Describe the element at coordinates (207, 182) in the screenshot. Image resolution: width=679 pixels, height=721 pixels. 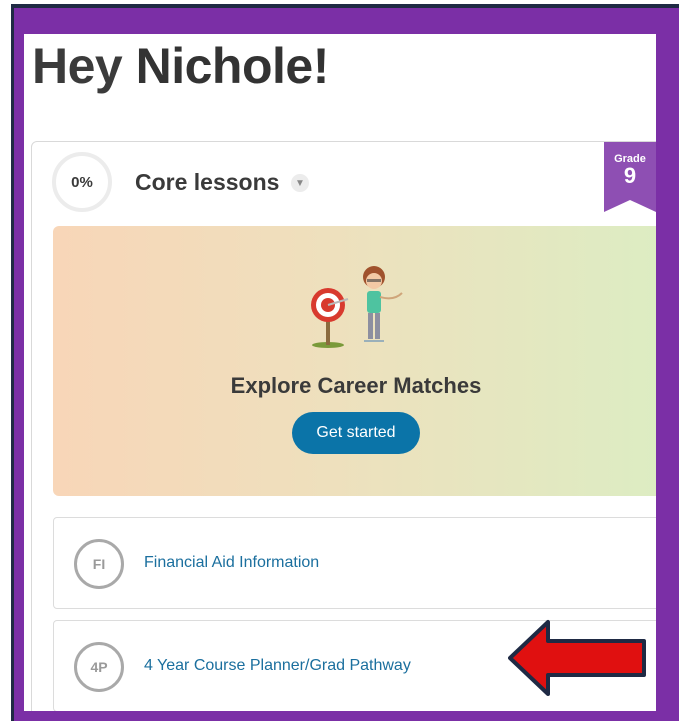
I see `core-lessons-title: Core lessons` at that location.